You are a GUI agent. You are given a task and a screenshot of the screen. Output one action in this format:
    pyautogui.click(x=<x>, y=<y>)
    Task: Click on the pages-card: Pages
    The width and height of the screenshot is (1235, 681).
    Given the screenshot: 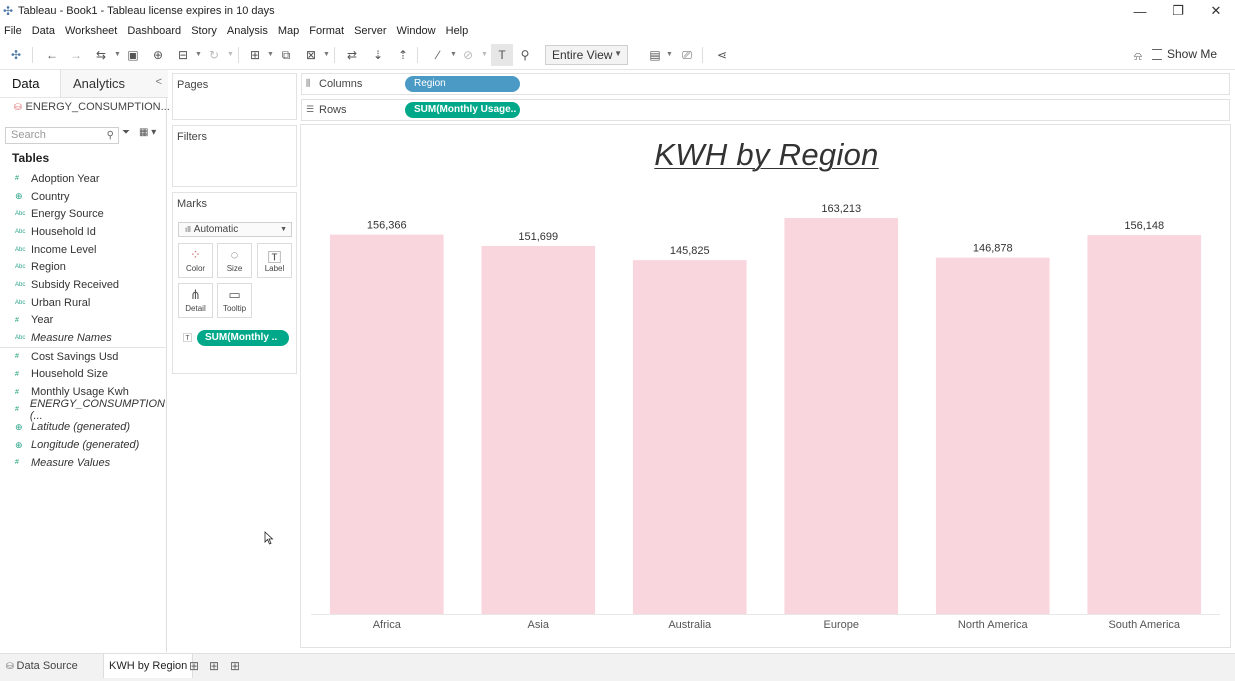 What is the action you would take?
    pyautogui.click(x=234, y=96)
    